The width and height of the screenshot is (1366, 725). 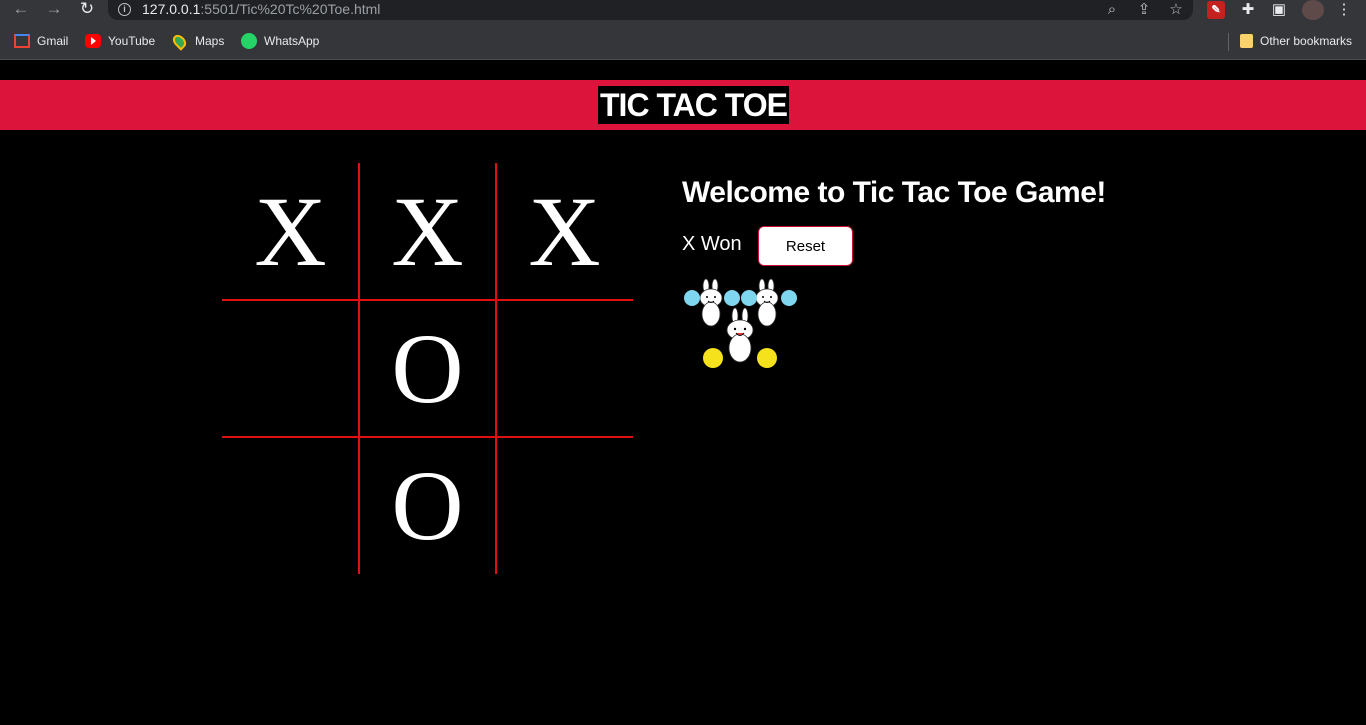 I want to click on bookmark-label: YouTube, so click(x=132, y=41).